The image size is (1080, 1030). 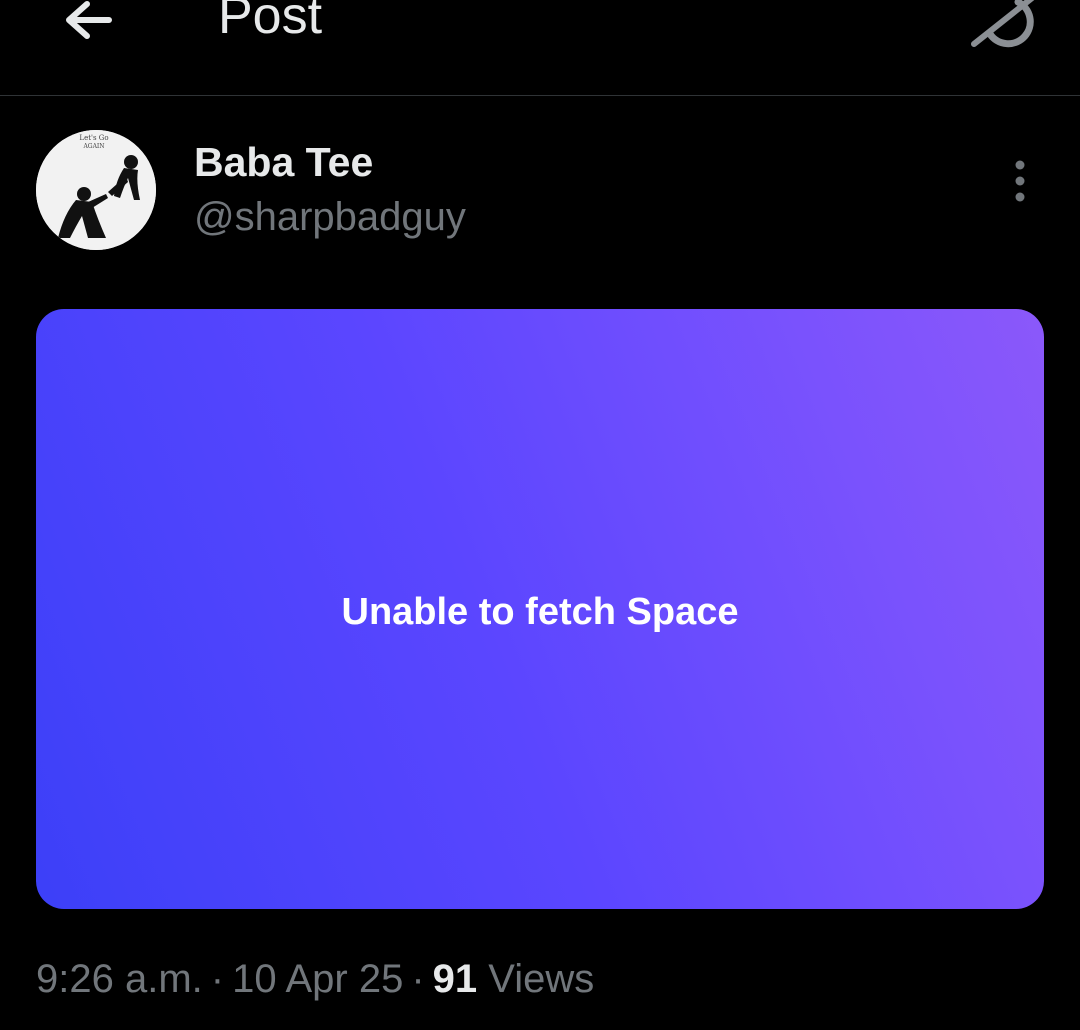 I want to click on post-date: 10 Apr 25, so click(x=317, y=979).